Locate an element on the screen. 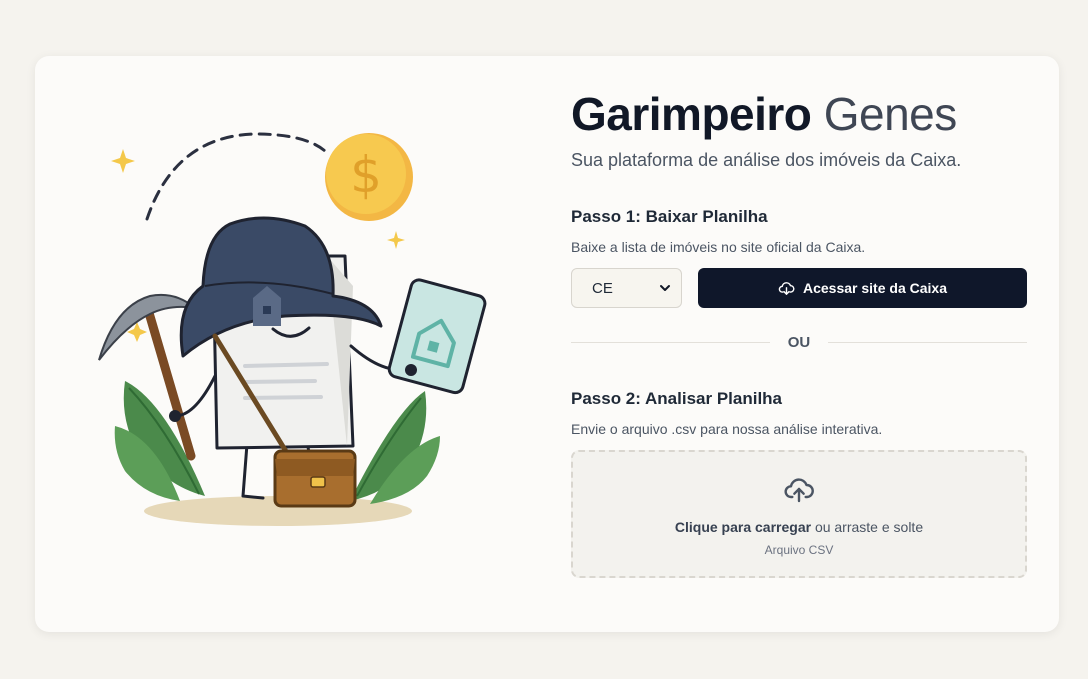 This screenshot has height=679, width=1088. title-main: Garimpeiro is located at coordinates (691, 114).